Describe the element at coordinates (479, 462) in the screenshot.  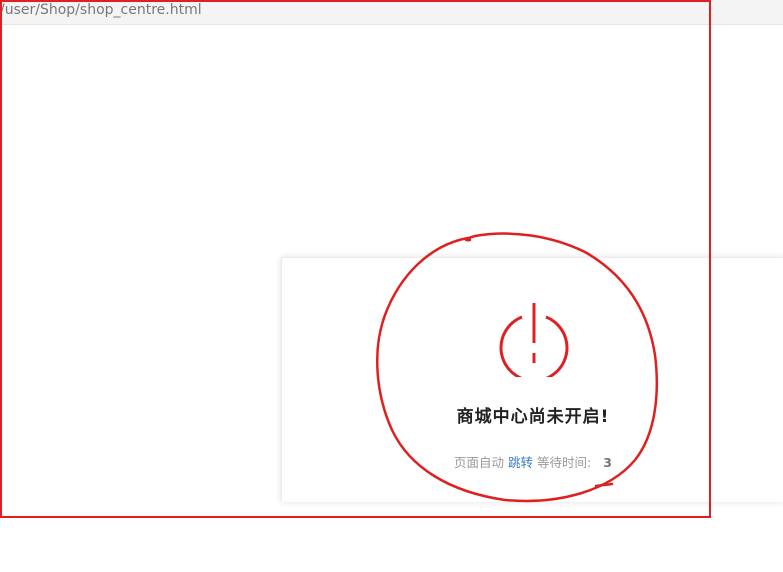
I see `auto-redirect-text: 页面自动` at that location.